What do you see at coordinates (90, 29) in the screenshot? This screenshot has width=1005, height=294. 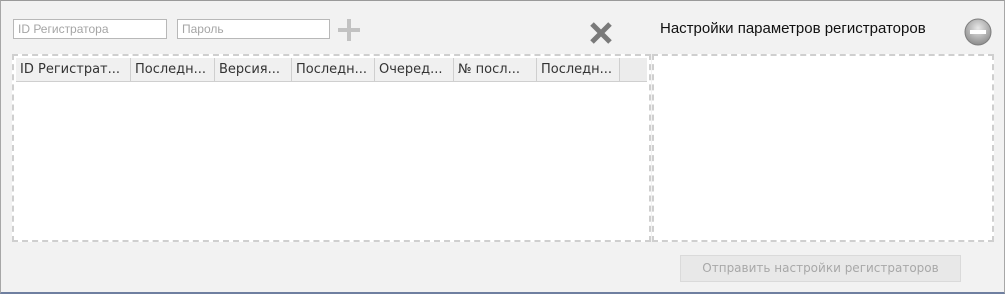 I see `registrar-id-input` at bounding box center [90, 29].